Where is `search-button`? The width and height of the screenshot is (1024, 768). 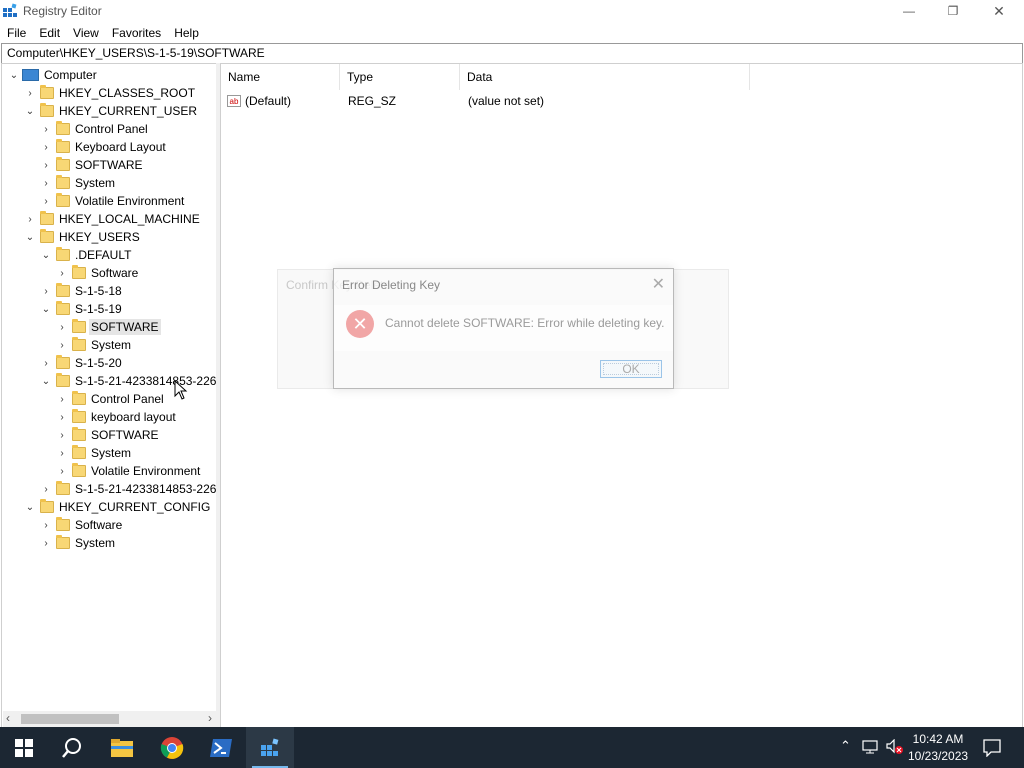
search-button is located at coordinates (72, 747).